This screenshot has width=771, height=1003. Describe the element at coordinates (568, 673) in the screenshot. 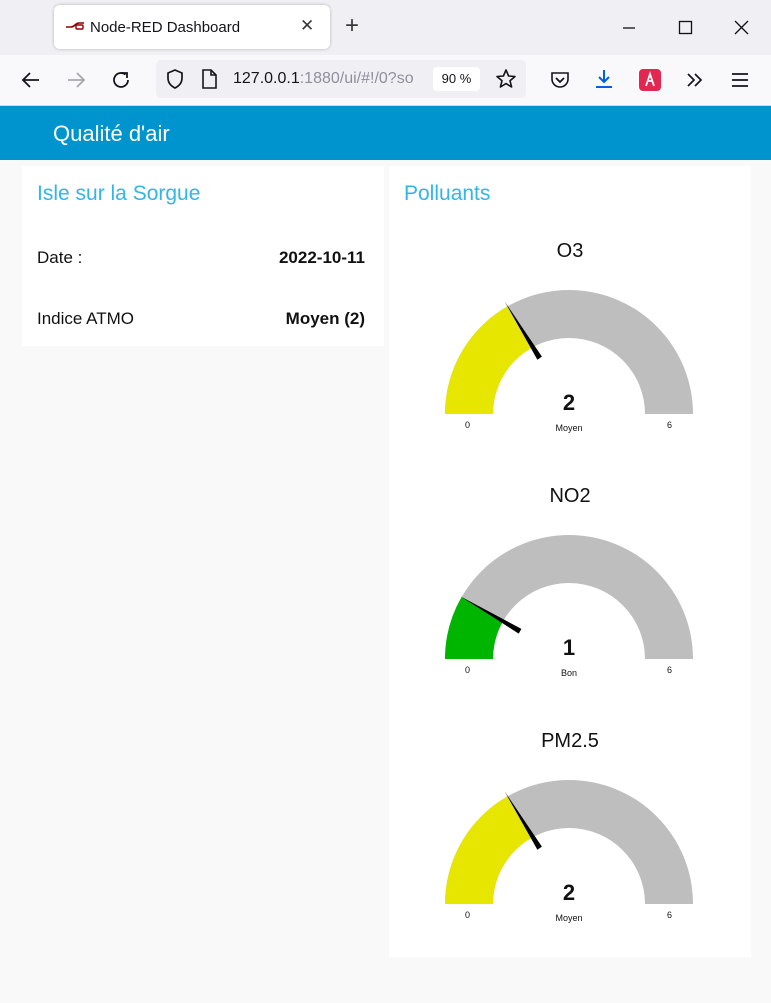

I see `gauge-unit: Bon` at that location.